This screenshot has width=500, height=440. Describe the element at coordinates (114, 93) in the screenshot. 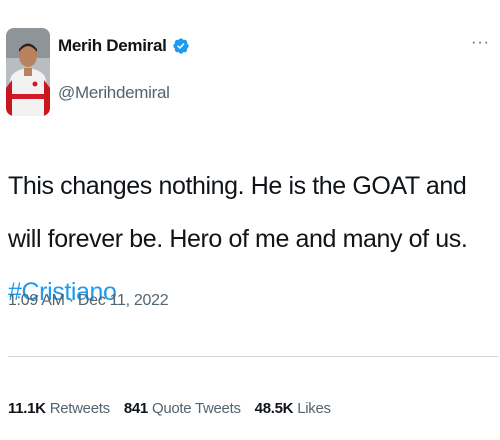

I see `author-handle: @Merihdemiral` at that location.